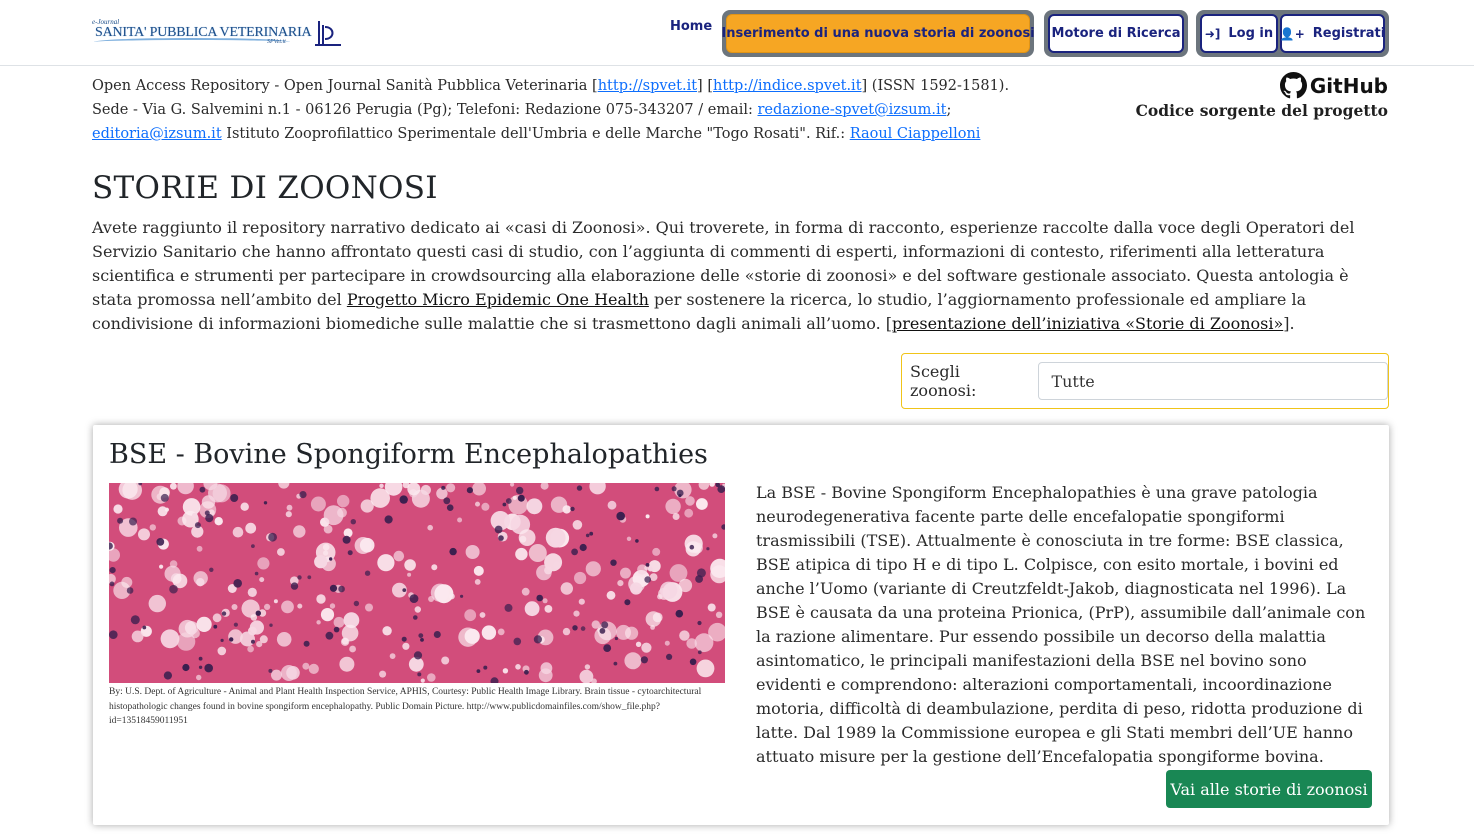 This screenshot has height=840, width=1474. Describe the element at coordinates (949, 110) in the screenshot. I see `info-text: ;` at that location.